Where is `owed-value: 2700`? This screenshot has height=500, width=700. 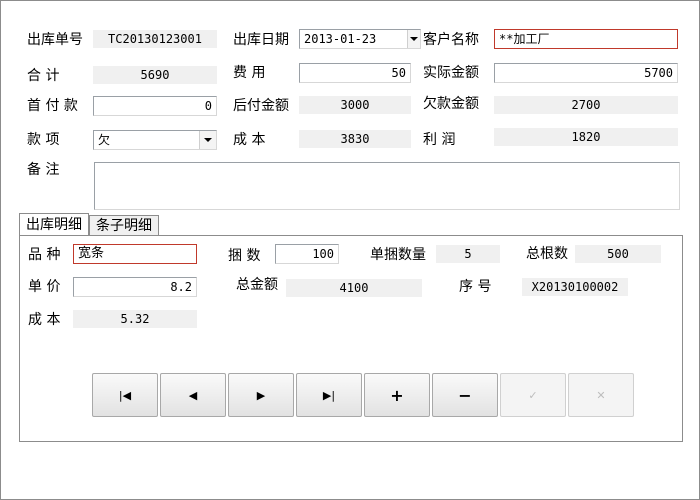
owed-value: 2700 is located at coordinates (586, 105).